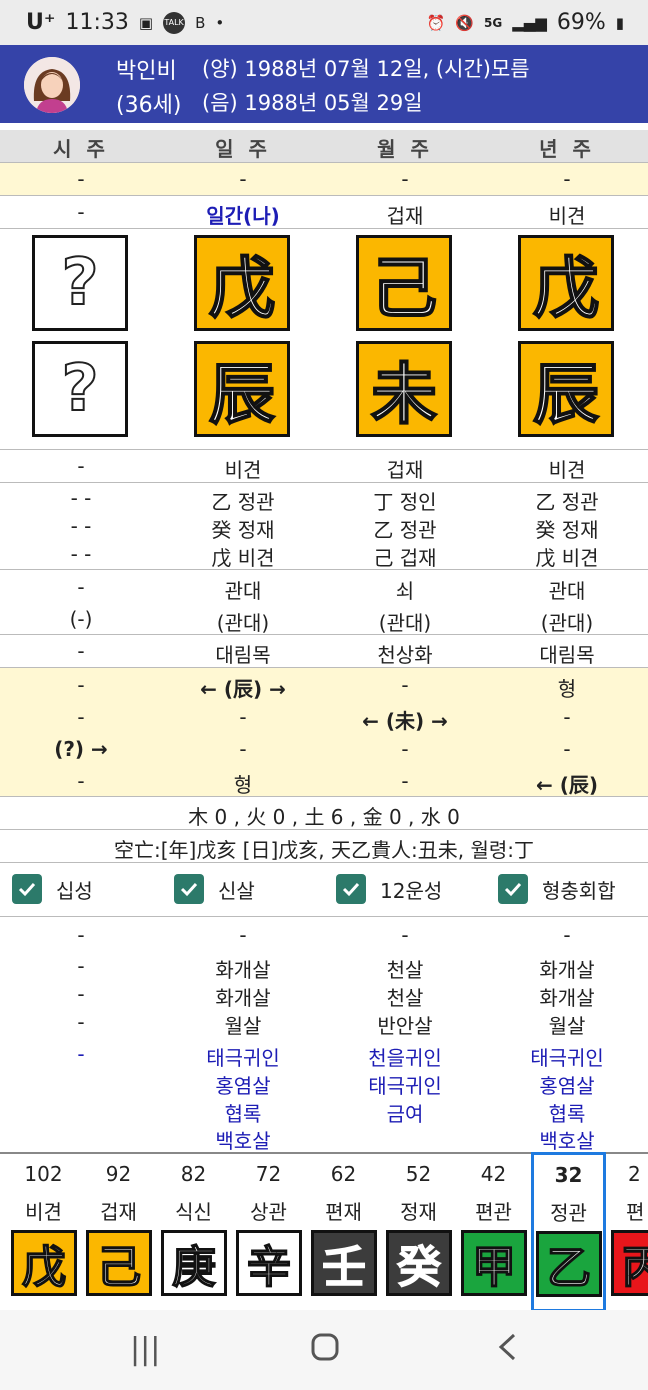  What do you see at coordinates (146, 71) in the screenshot?
I see `person-name: 박인비` at bounding box center [146, 71].